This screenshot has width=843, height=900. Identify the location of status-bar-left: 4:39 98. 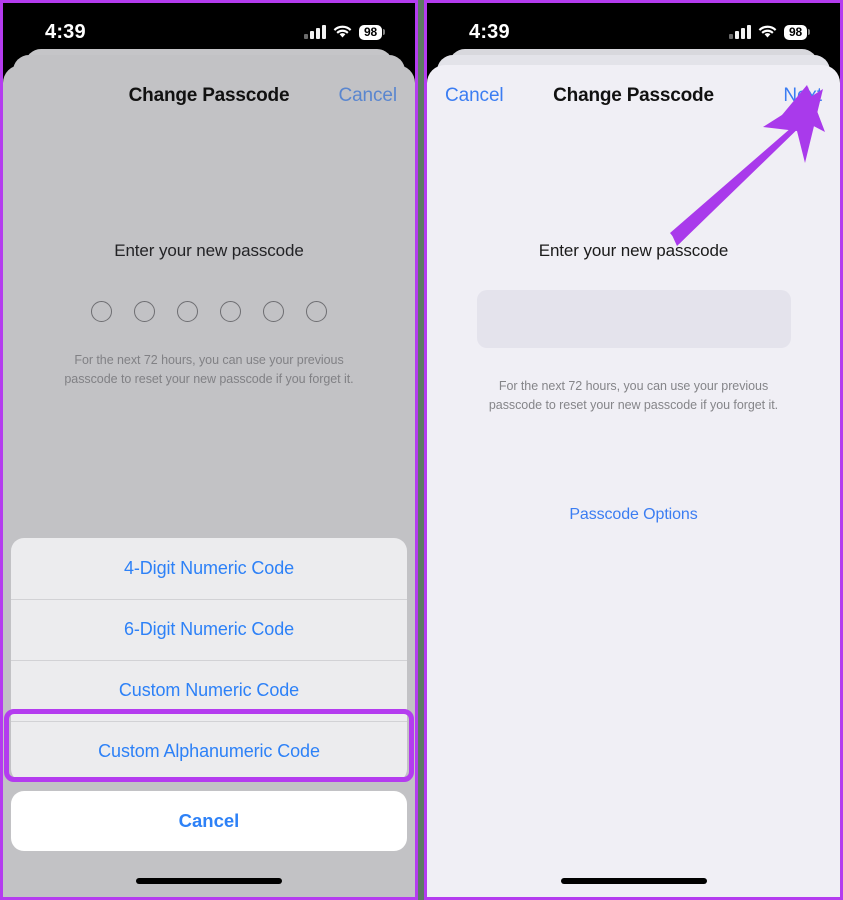
(209, 29).